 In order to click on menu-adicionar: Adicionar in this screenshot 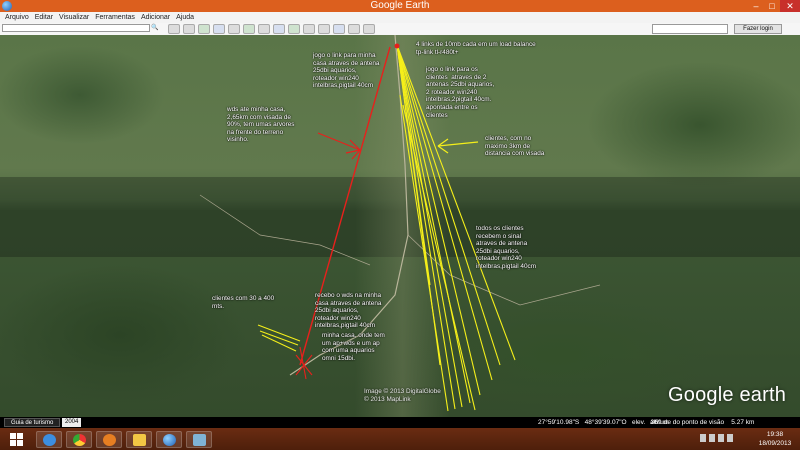, I will do `click(155, 17)`.